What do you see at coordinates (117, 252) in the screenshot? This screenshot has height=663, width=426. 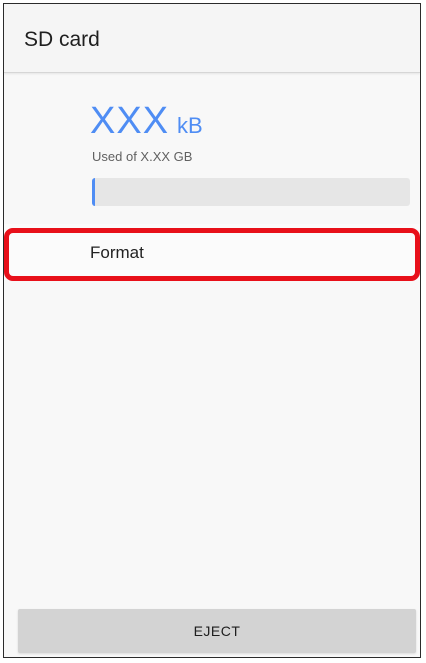 I see `format-label: Format` at bounding box center [117, 252].